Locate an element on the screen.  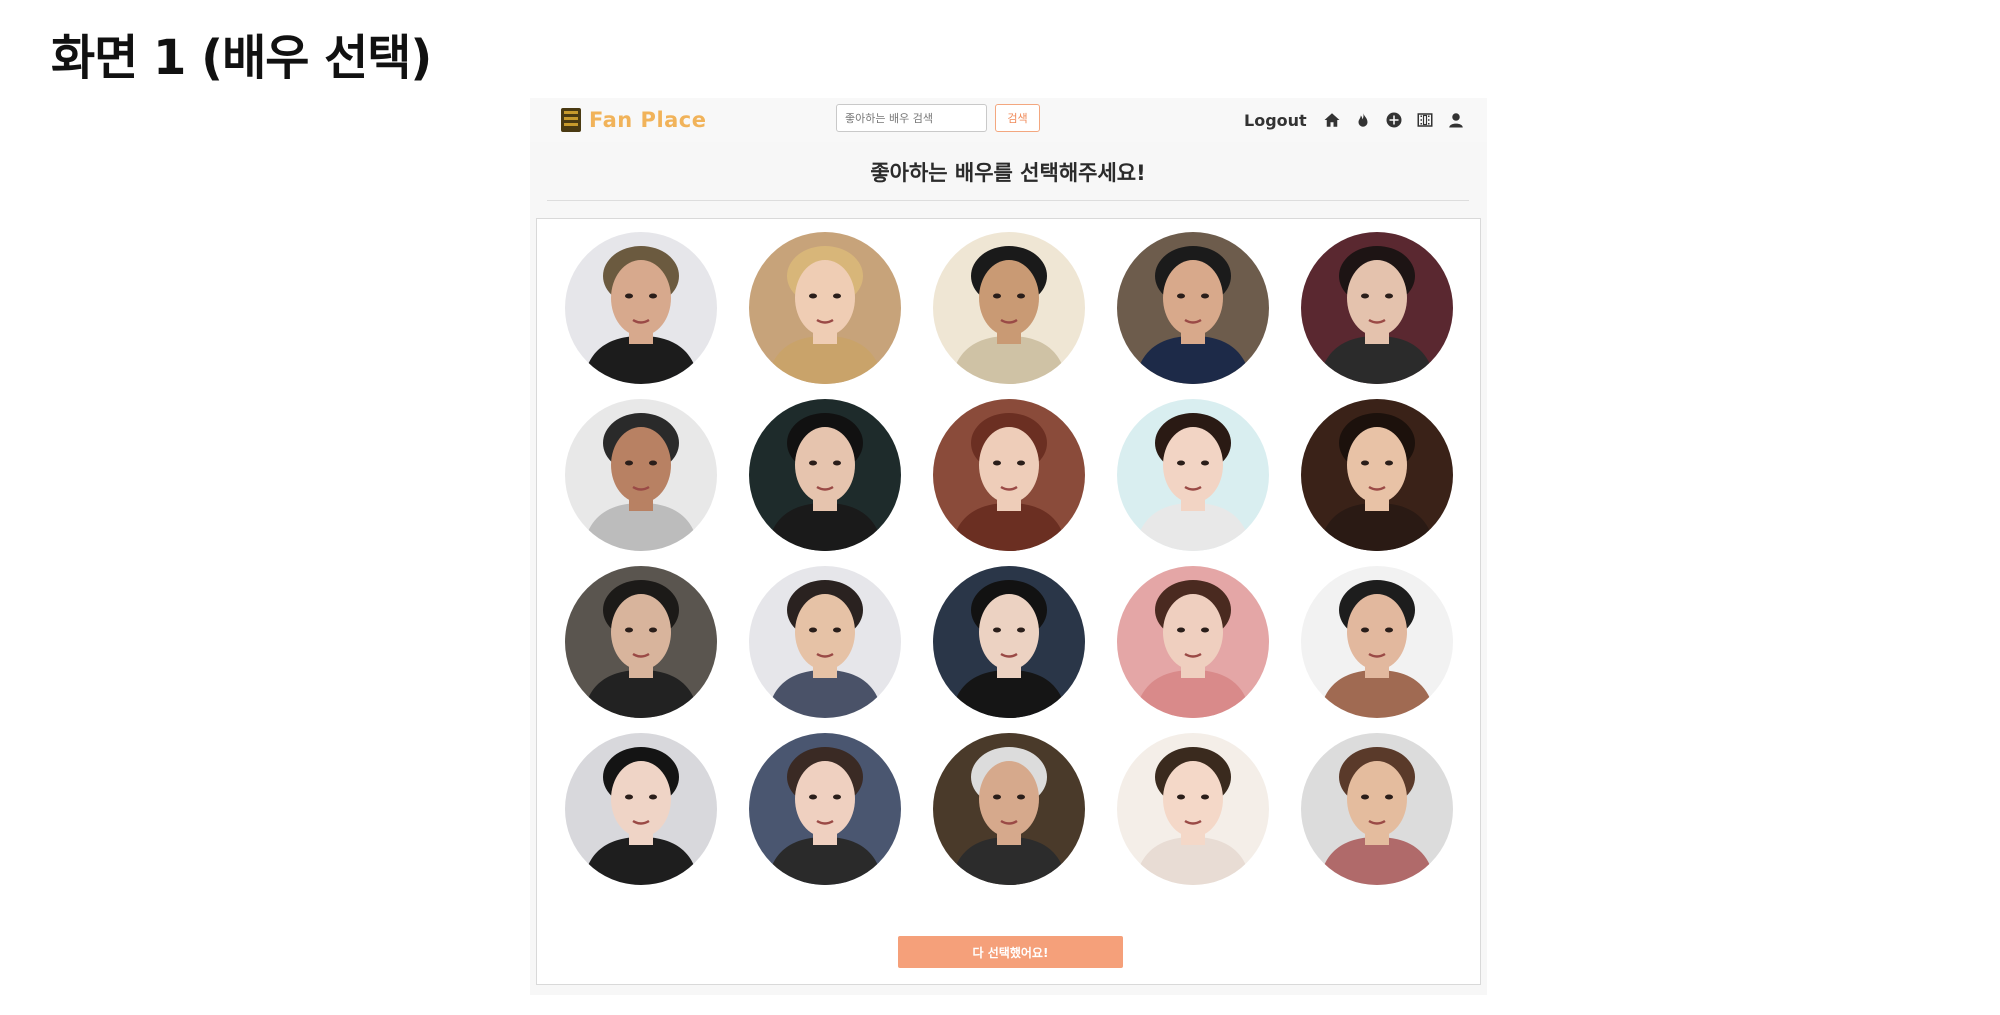
home-icon is located at coordinates (1332, 120).